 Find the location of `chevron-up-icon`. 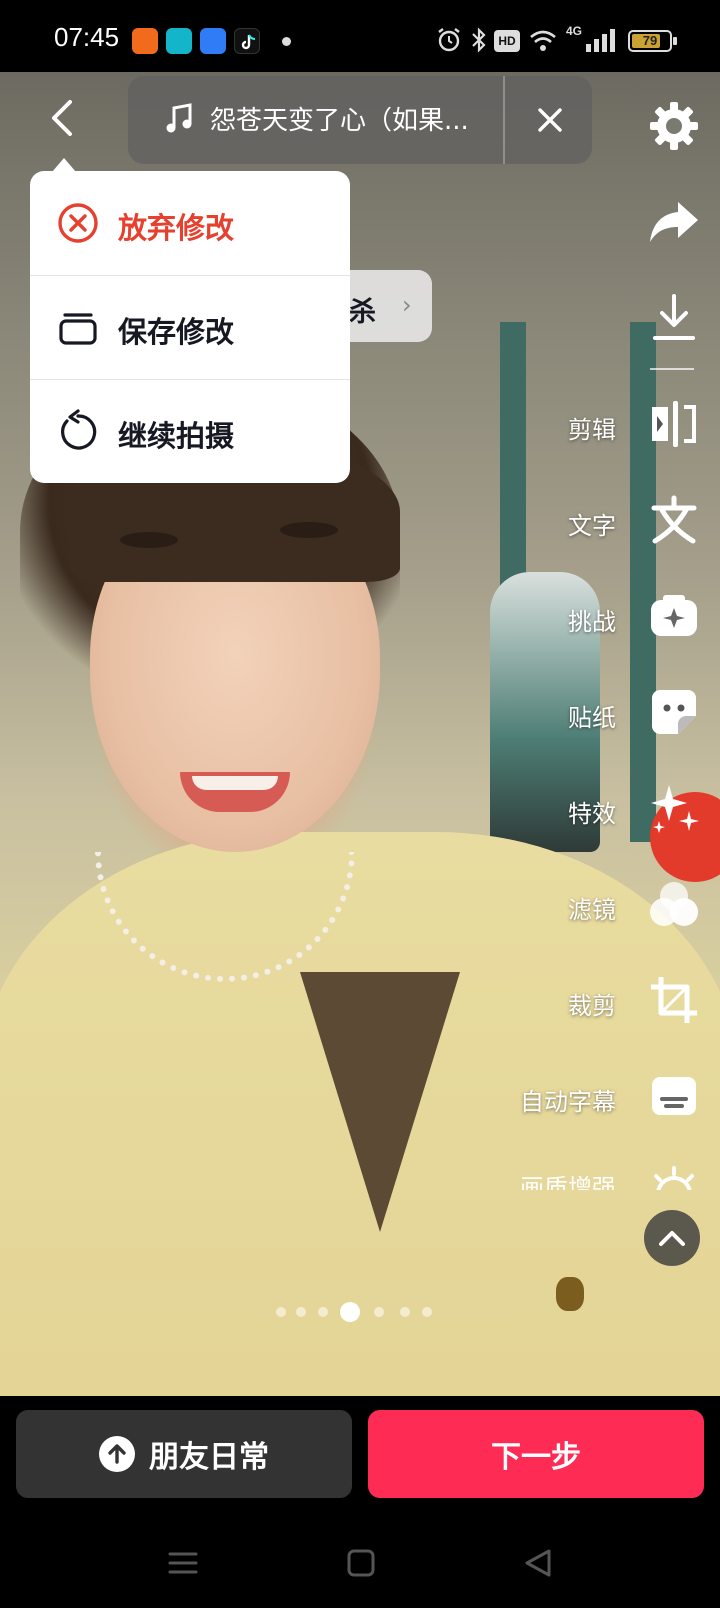

chevron-up-icon is located at coordinates (672, 1238).